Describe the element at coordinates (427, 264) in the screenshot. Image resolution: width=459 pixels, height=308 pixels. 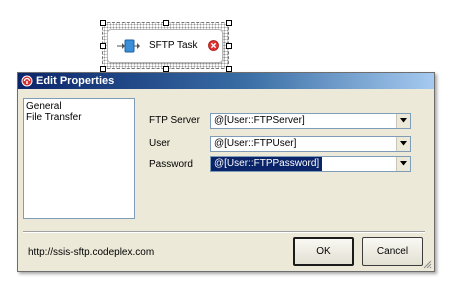
I see `resize-grip-icon` at that location.